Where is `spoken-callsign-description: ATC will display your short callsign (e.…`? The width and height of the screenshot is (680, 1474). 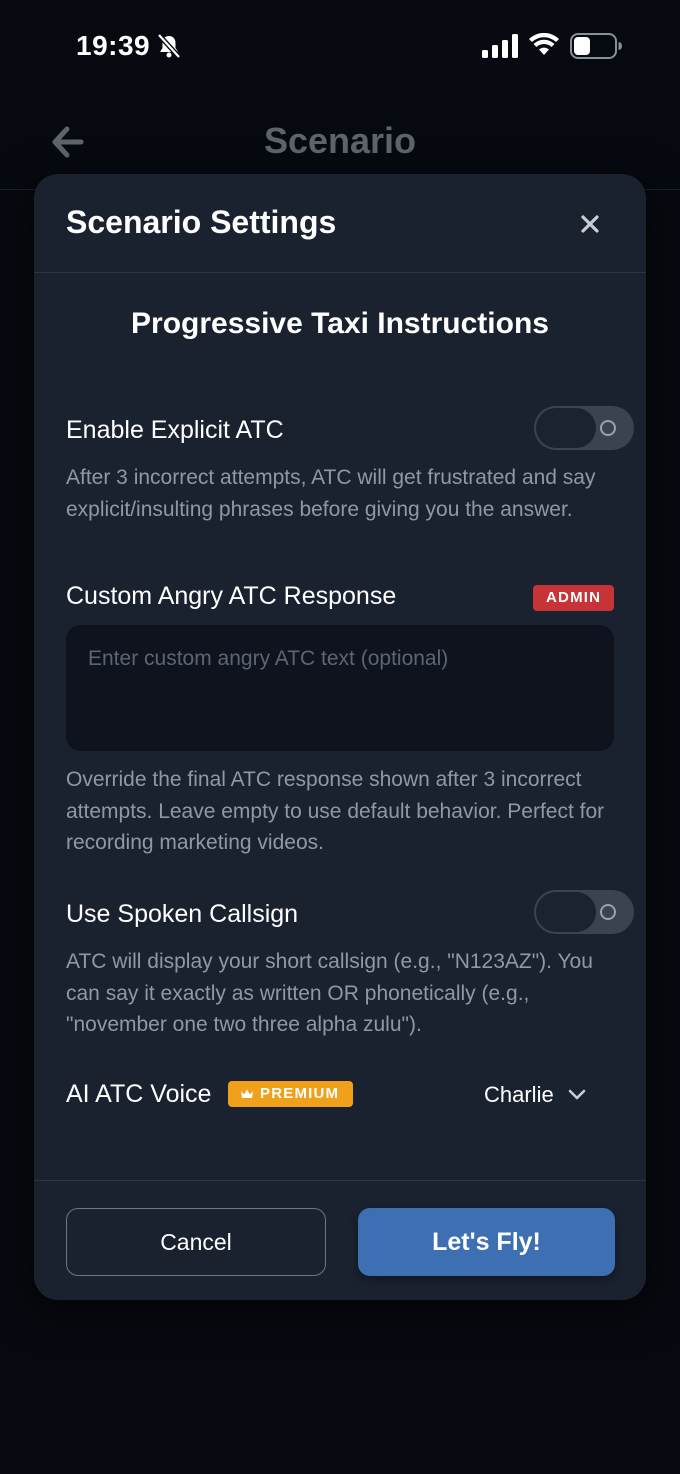 spoken-callsign-description: ATC will display your short callsign (e.… is located at coordinates (329, 993).